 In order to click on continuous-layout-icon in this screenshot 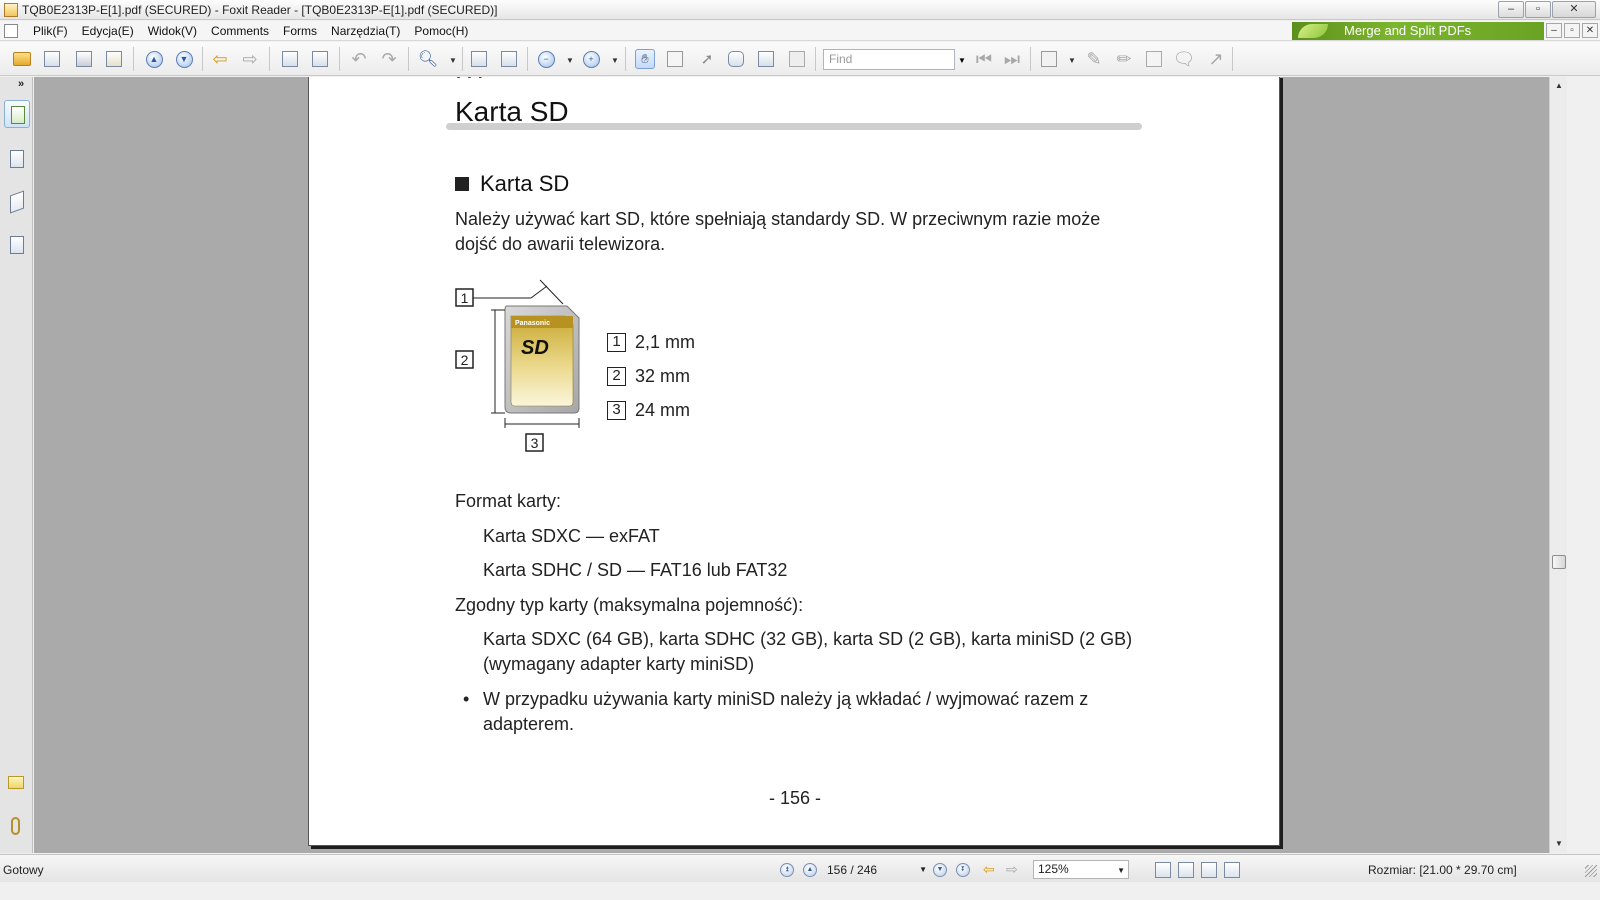, I will do `click(1186, 870)`.